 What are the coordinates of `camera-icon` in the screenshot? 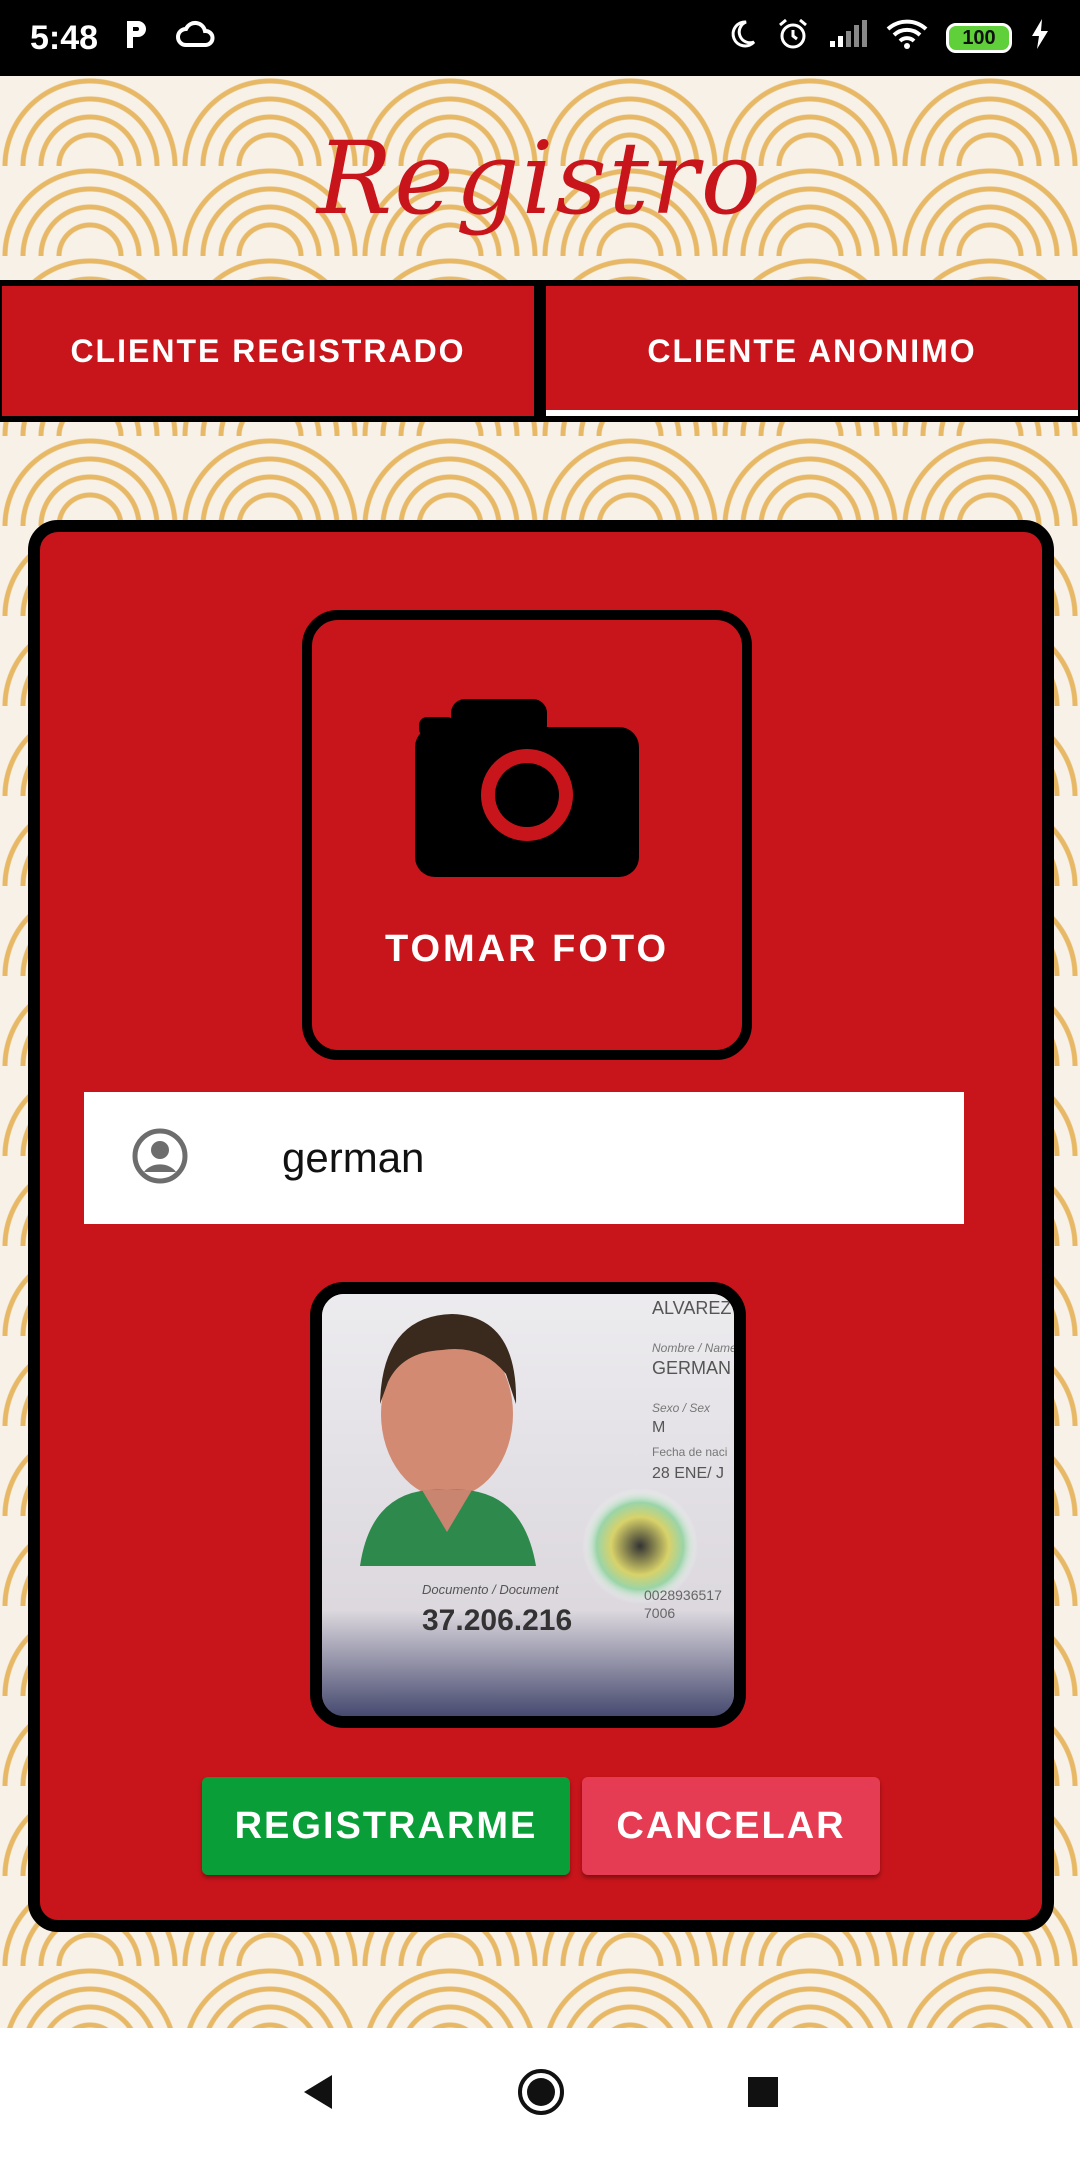 It's located at (527, 791).